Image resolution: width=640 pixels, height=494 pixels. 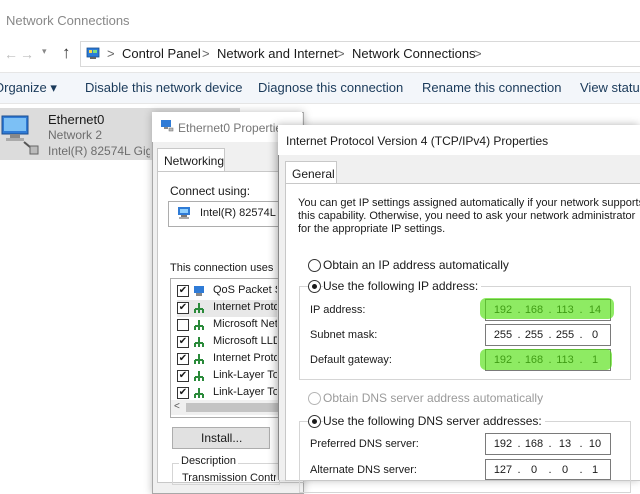 I want to click on default-gateway-label: Default gateway:, so click(x=351, y=360).